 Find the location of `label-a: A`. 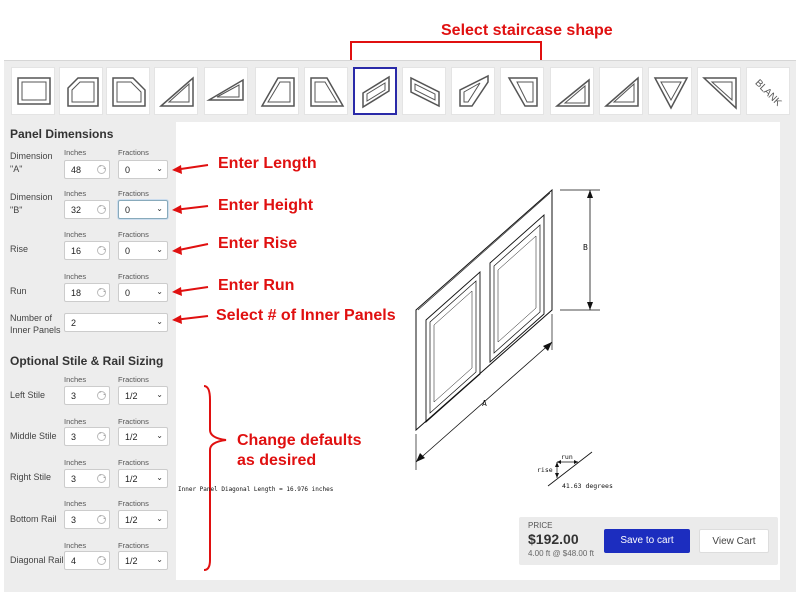

label-a: A is located at coordinates (484, 403).